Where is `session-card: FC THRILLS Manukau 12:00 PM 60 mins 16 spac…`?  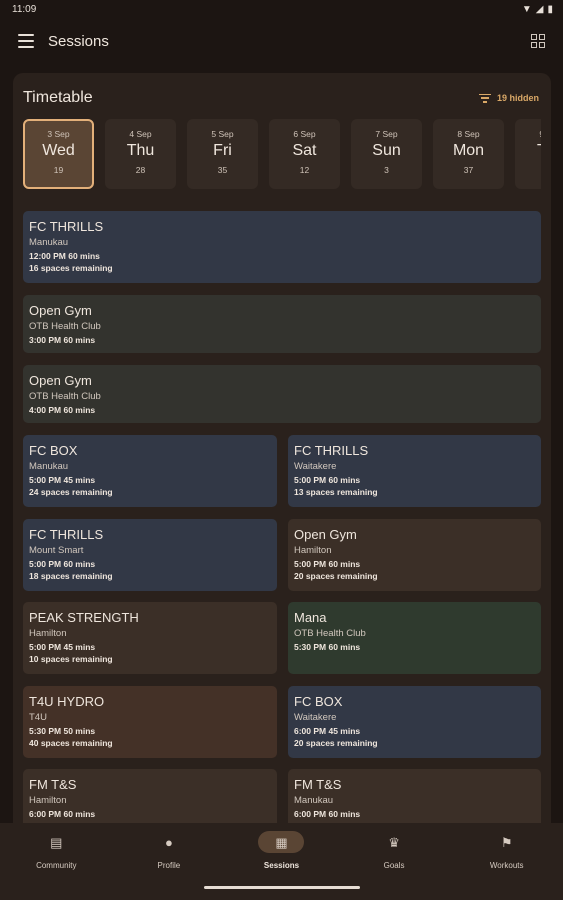 session-card: FC THRILLS Manukau 12:00 PM 60 mins 16 spac… is located at coordinates (282, 247).